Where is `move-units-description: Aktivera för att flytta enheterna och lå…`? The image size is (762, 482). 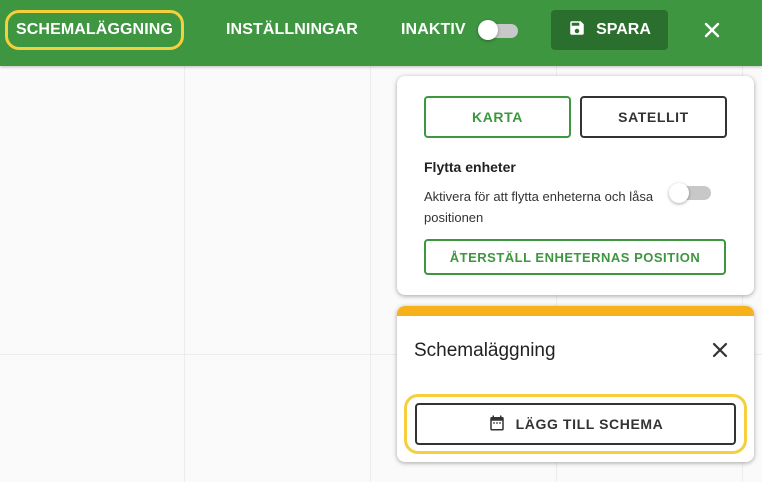 move-units-description: Aktivera för att flytta enheterna och lå… is located at coordinates (539, 207).